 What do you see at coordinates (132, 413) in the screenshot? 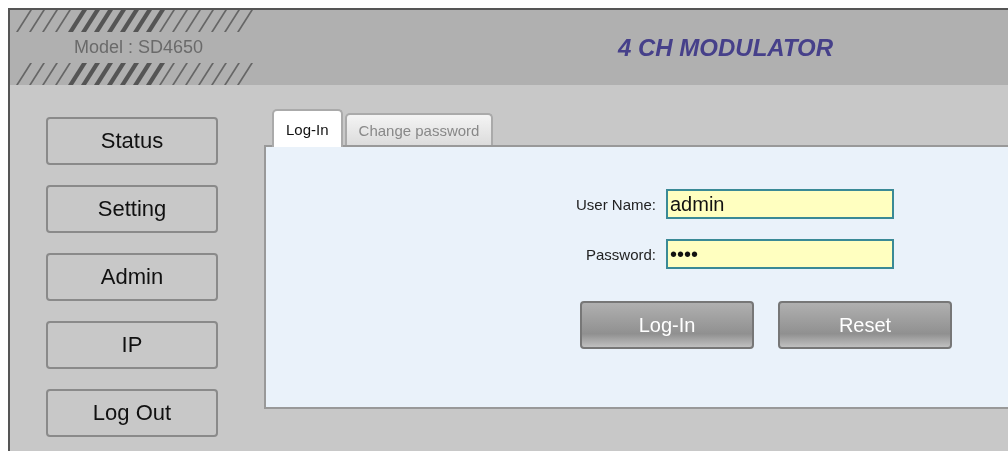
I see `nav-button: Log Out` at bounding box center [132, 413].